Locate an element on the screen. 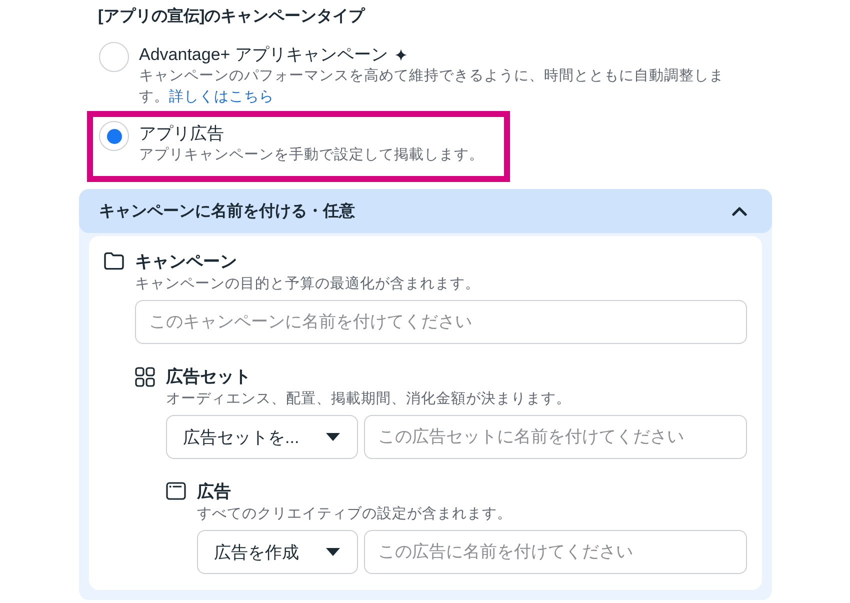 The width and height of the screenshot is (850, 603). level-description: オーディエンス、配置、掲載期間、消化金額が決まります。 is located at coordinates (369, 399).